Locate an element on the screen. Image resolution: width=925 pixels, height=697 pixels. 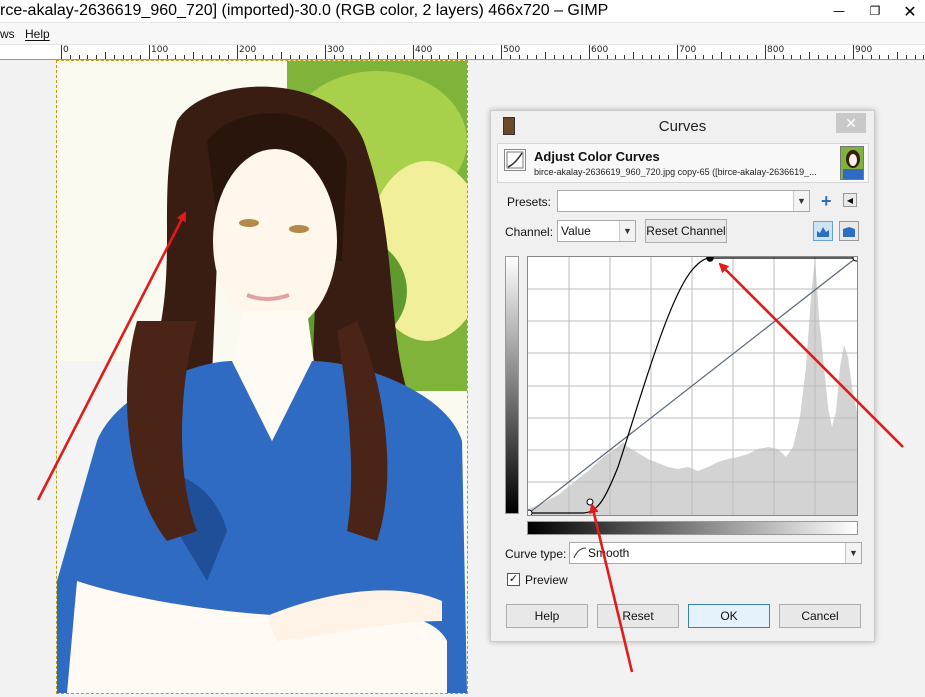
ruler-label: 800 is located at coordinates (776, 50).